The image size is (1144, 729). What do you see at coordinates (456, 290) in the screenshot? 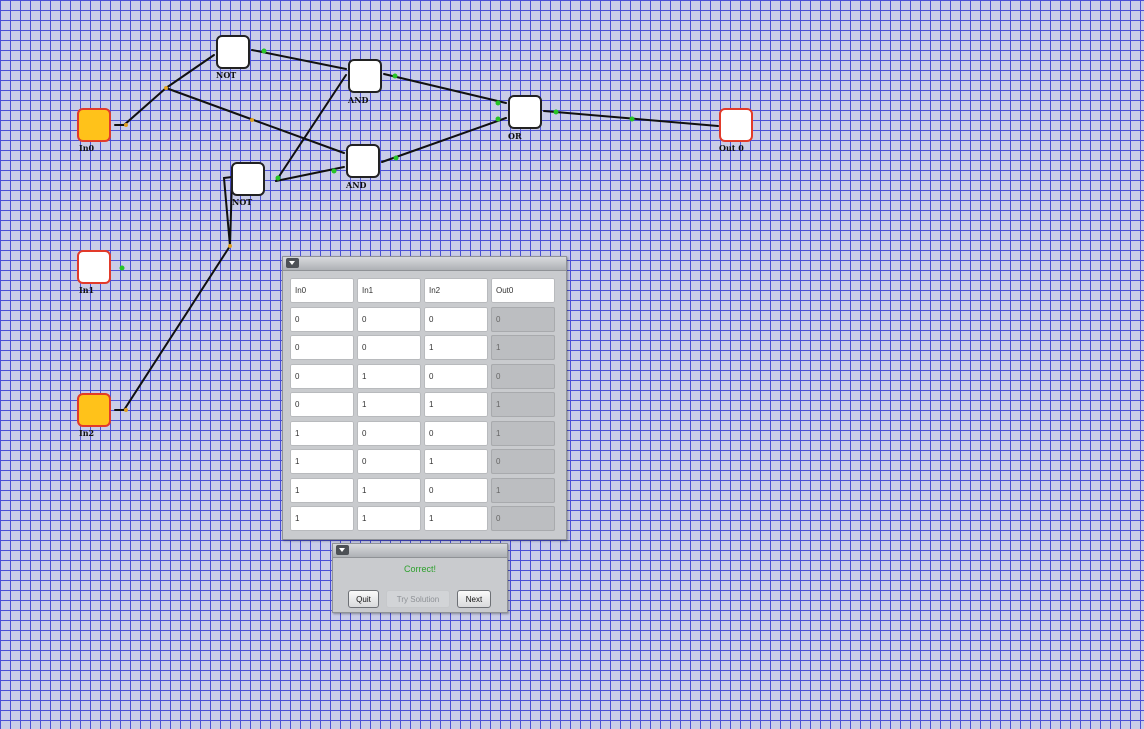
I see `table-header-cell: In2` at bounding box center [456, 290].